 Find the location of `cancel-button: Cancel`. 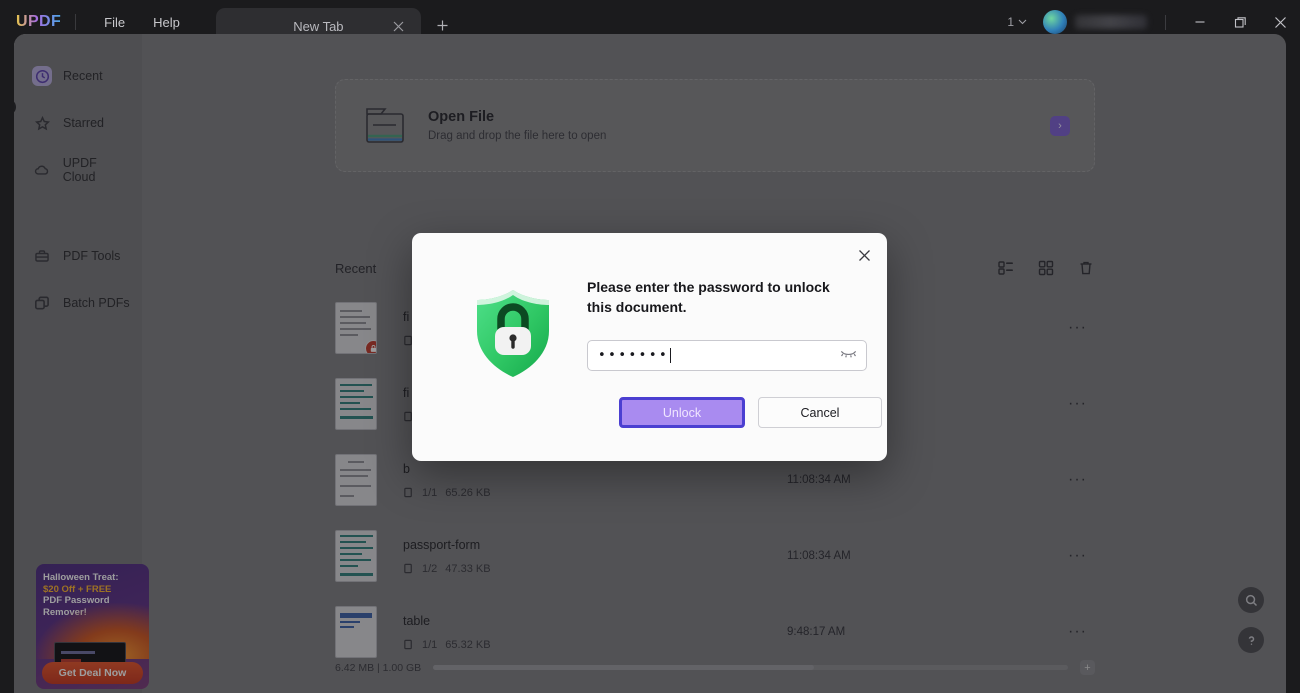

cancel-button: Cancel is located at coordinates (820, 412).